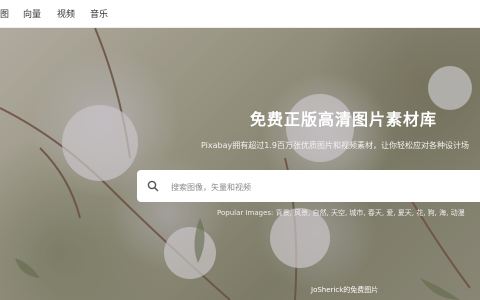 Image resolution: width=480 pixels, height=300 pixels. I want to click on search-icon, so click(153, 186).